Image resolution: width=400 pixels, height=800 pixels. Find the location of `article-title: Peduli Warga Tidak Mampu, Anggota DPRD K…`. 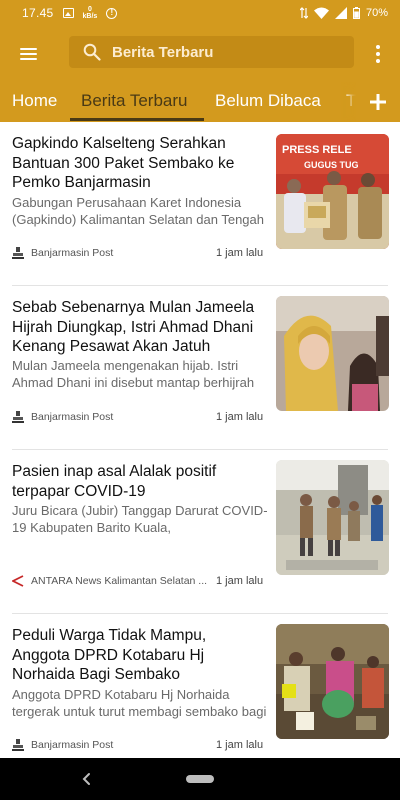

article-title: Peduli Warga Tidak Mampu, Anggota DPRD K… is located at coordinates (137, 655).